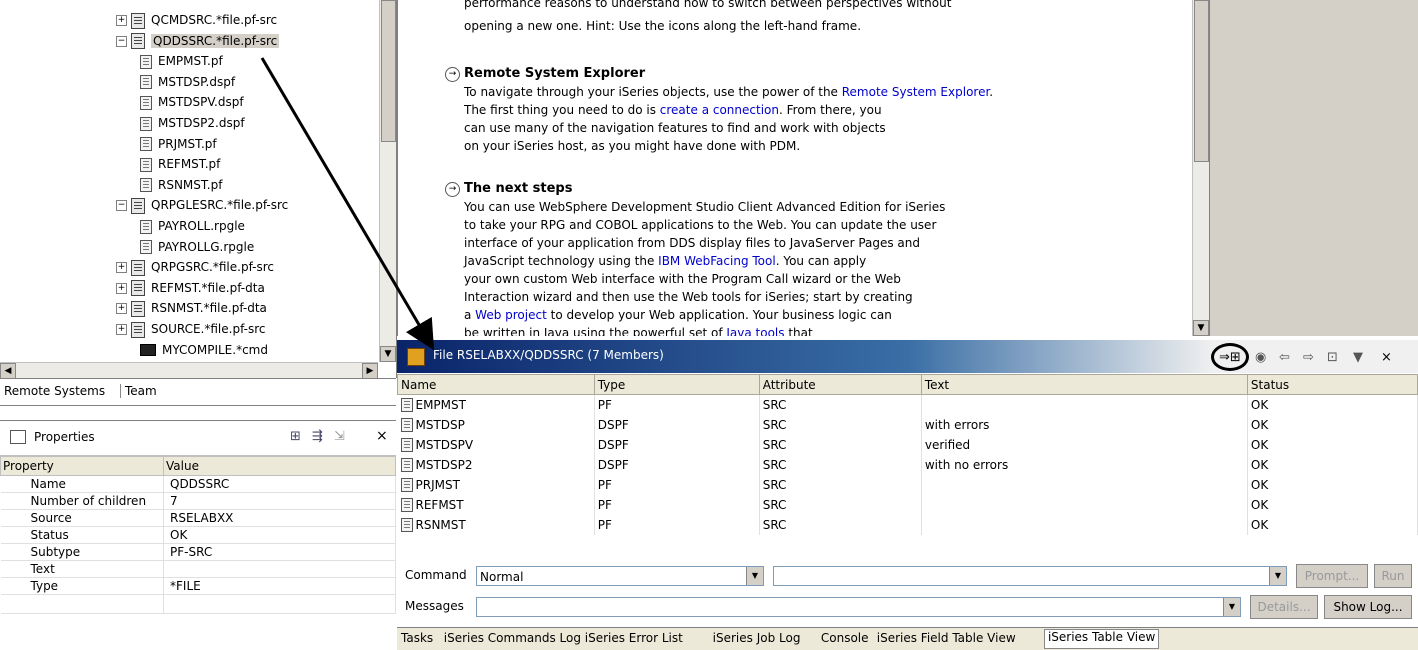  I want to click on tree-item-label: PAYROLL.rpgle, so click(201, 226).